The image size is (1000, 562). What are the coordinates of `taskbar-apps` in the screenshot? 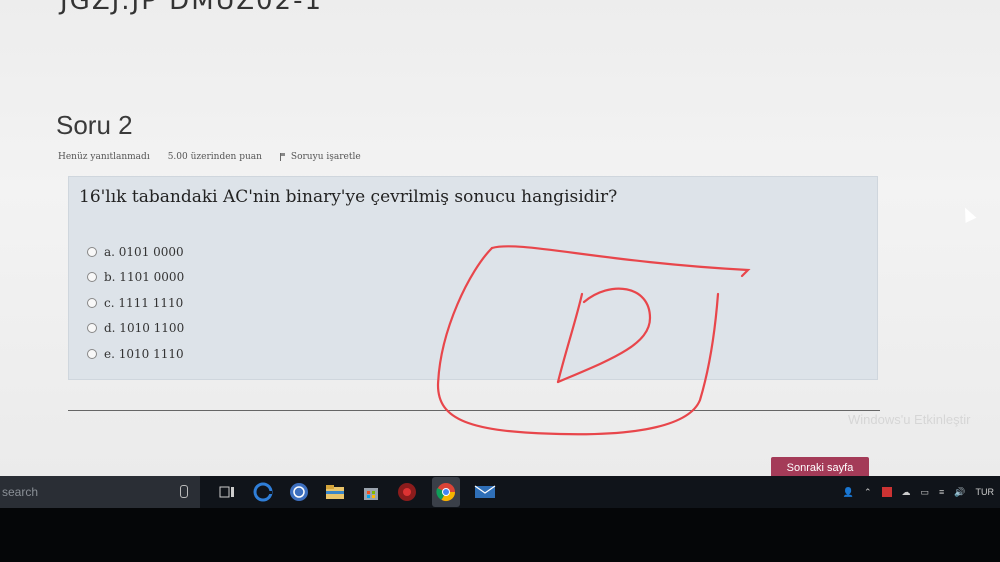 It's located at (356, 492).